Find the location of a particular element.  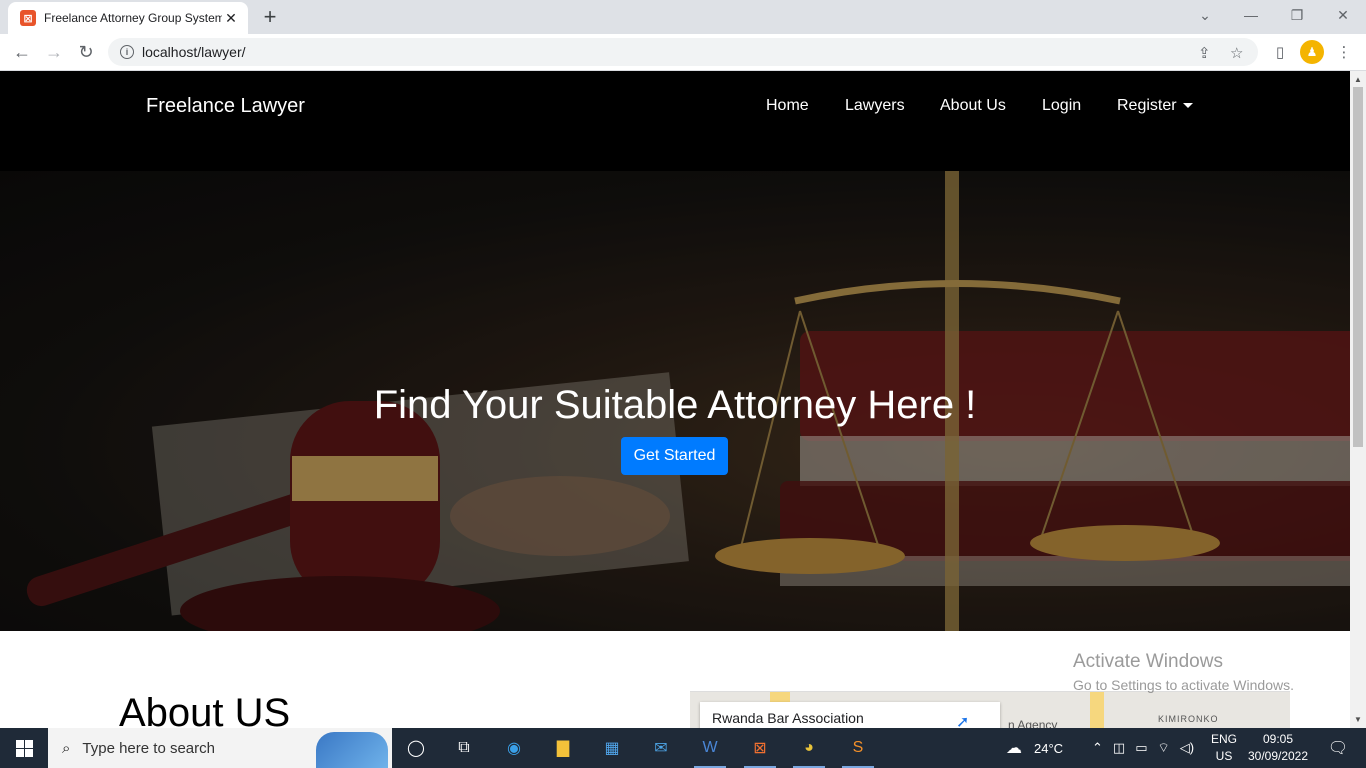

watermark-title: Activate Windows is located at coordinates (1148, 661).